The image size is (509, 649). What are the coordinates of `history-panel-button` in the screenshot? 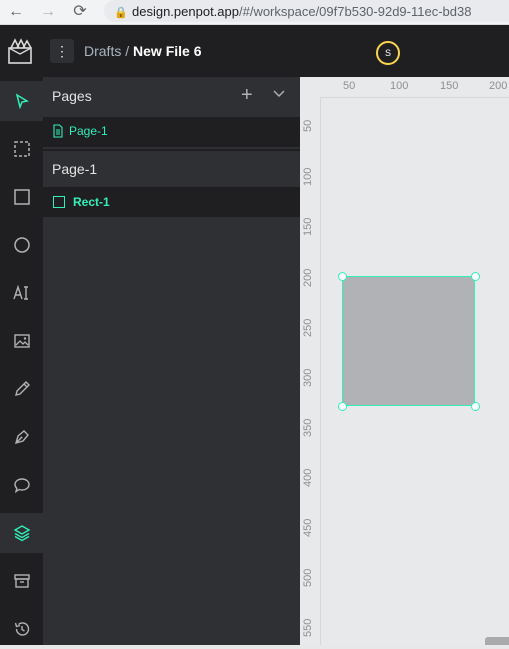 It's located at (21, 629).